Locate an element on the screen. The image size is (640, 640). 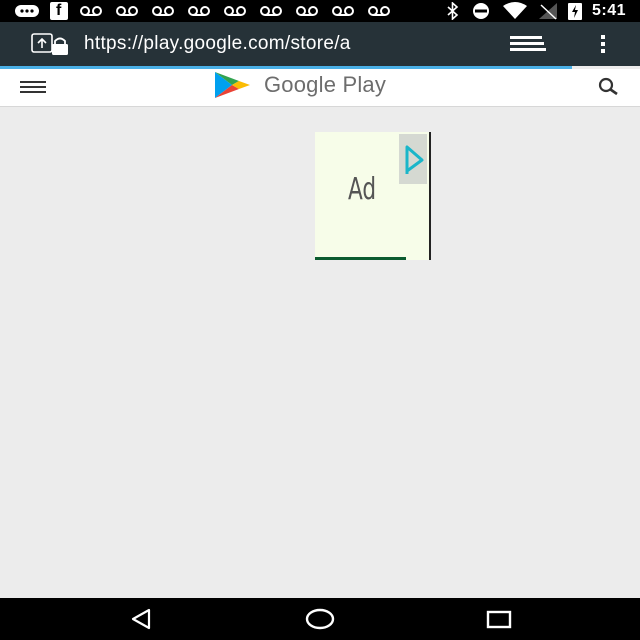
back-icon is located at coordinates (141, 619).